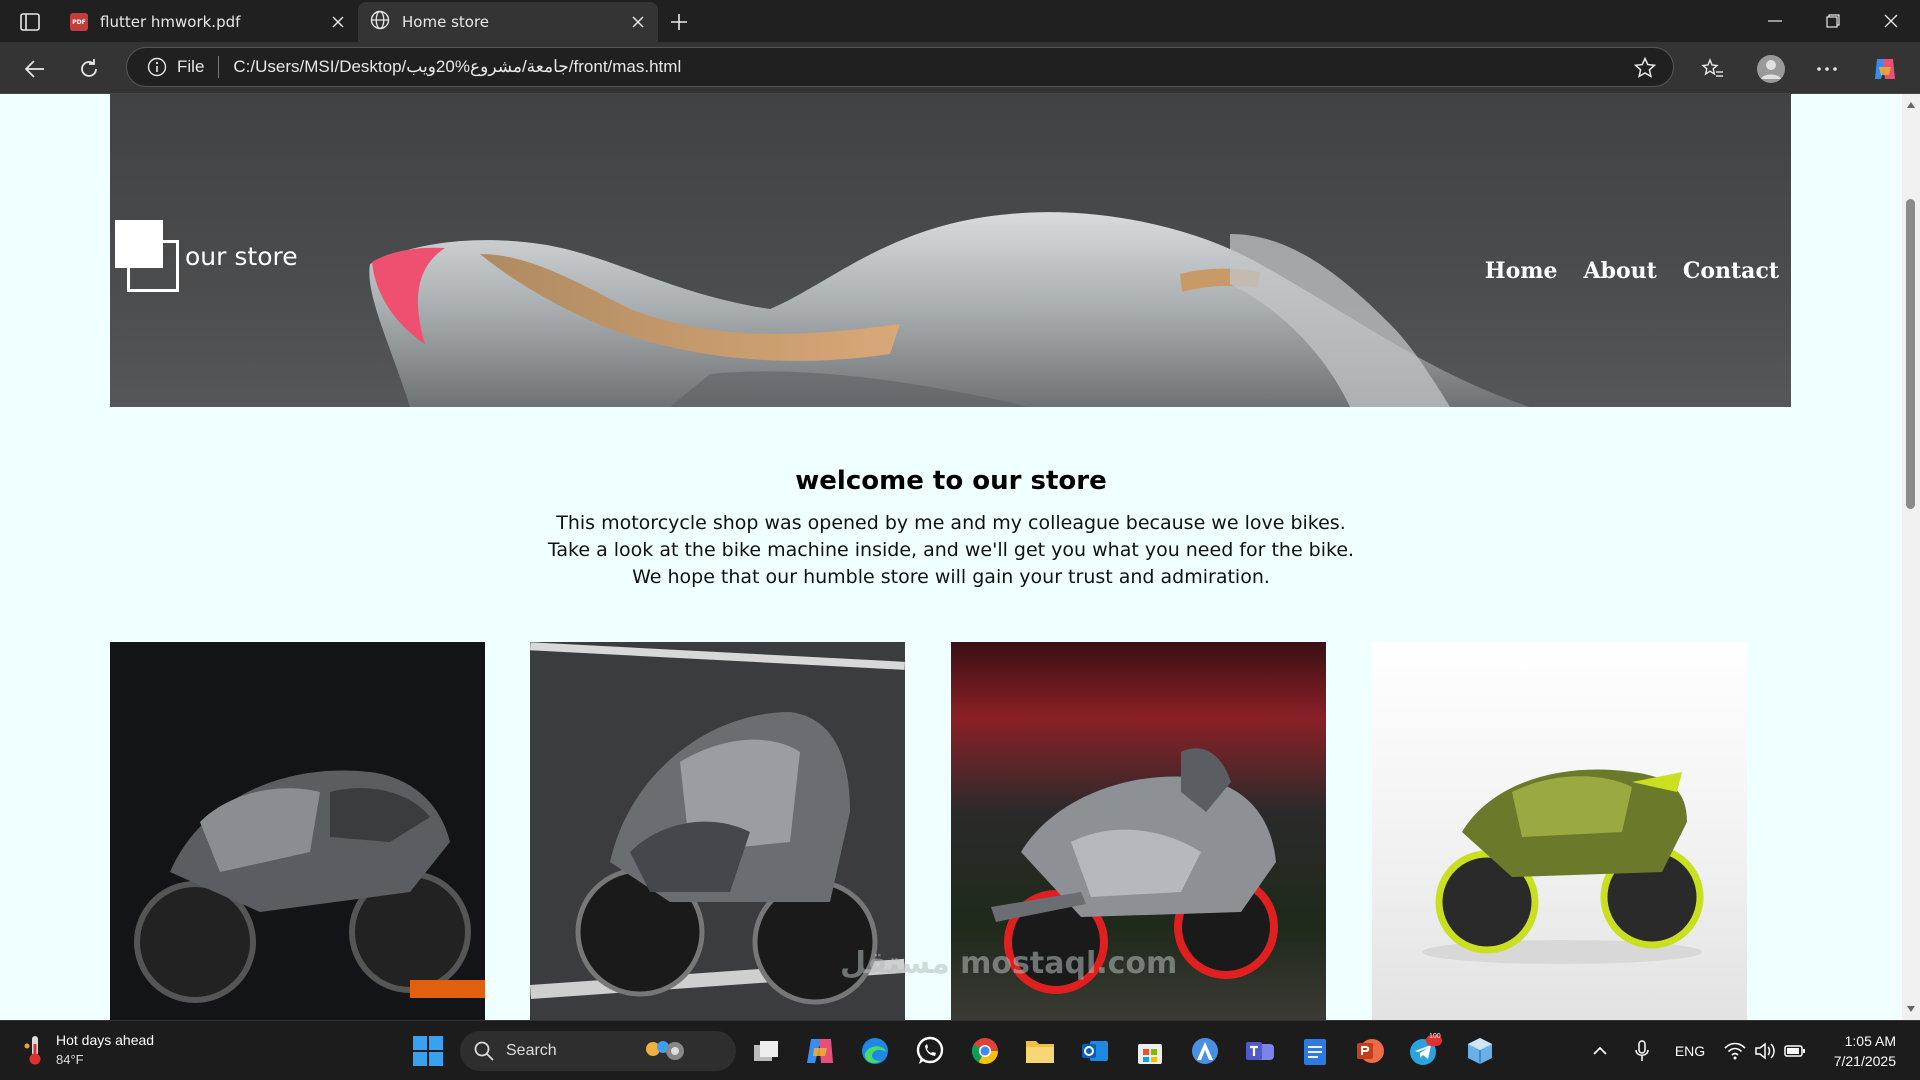  I want to click on scrollbar-thumb, so click(1910, 354).